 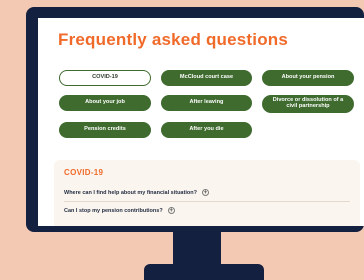 I want to click on faq-category-label: After leaving, so click(x=206, y=102).